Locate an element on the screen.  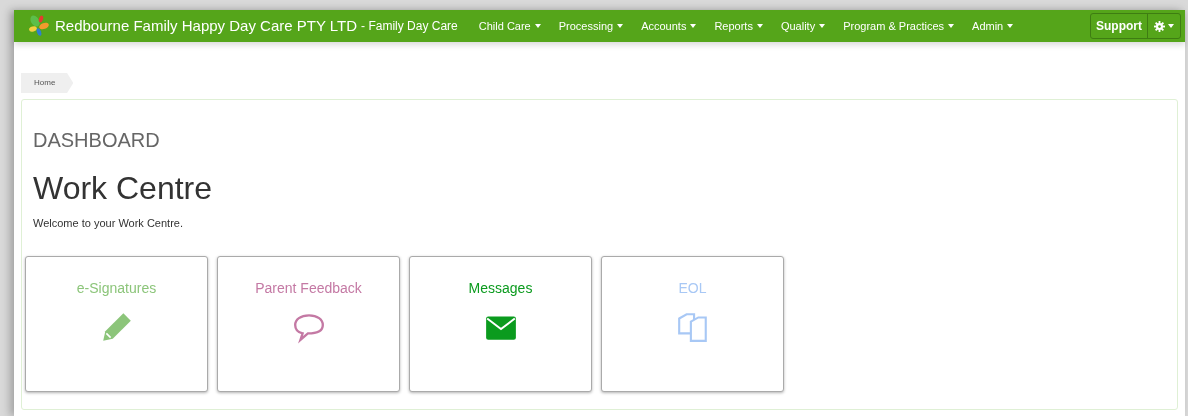
nav-menu: Admin is located at coordinates (993, 26).